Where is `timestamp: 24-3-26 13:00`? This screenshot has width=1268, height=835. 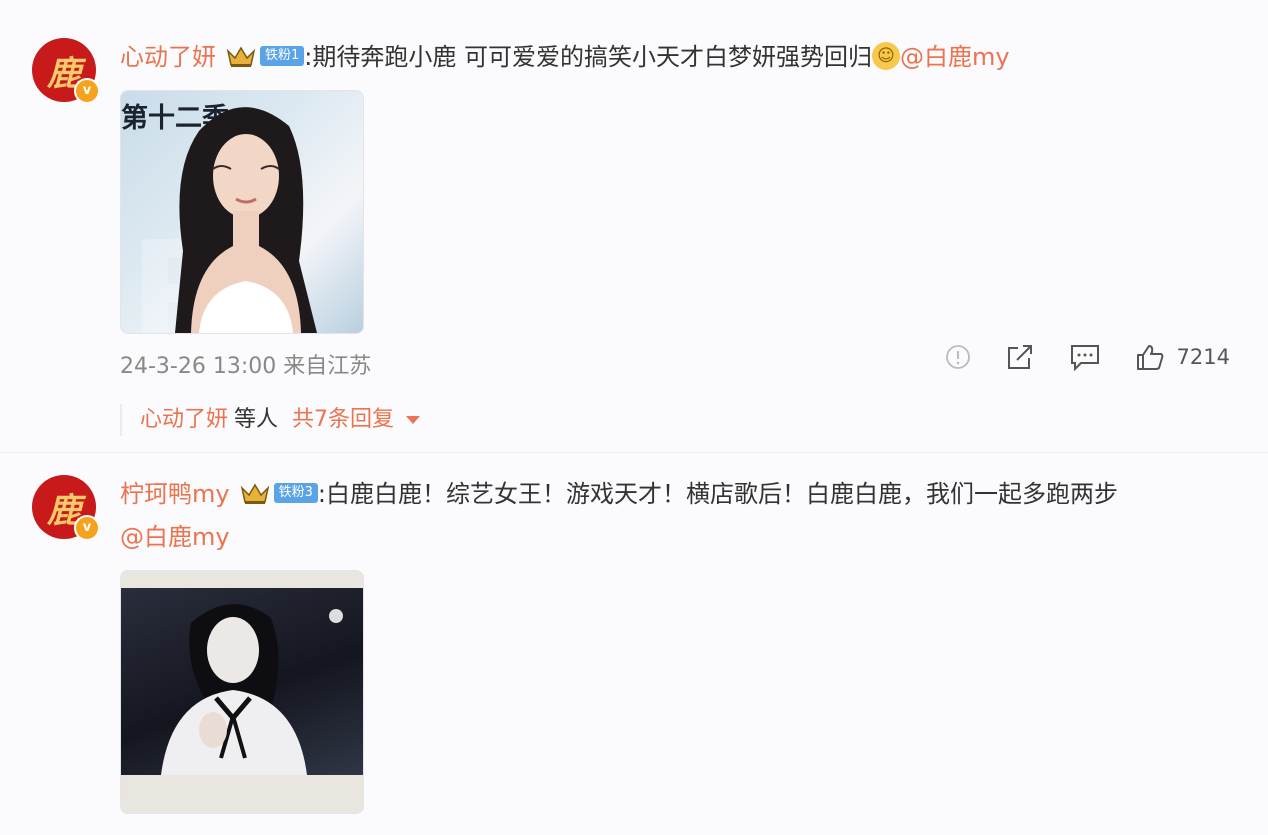 timestamp: 24-3-26 13:00 is located at coordinates (198, 366).